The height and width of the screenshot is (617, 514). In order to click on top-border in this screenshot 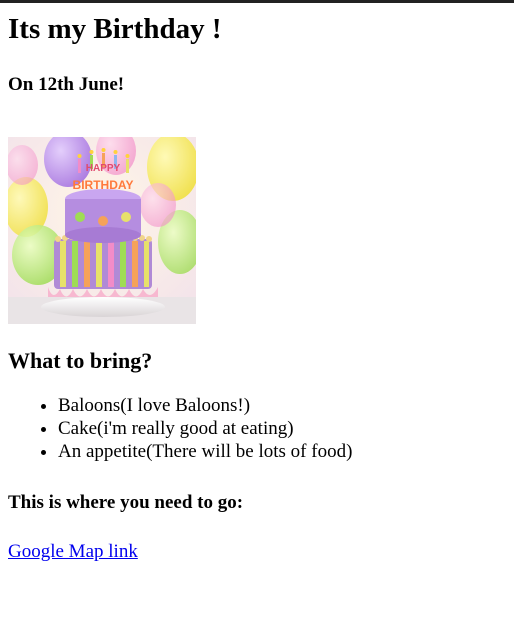, I will do `click(257, 1)`.